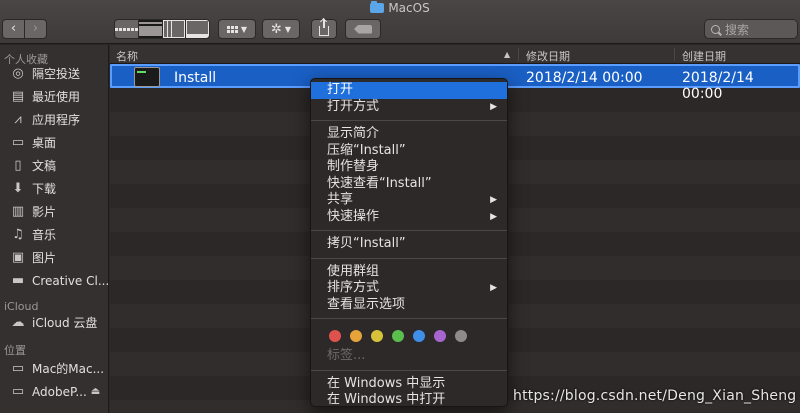 This screenshot has width=800, height=413. I want to click on group-icon, so click(232, 29).